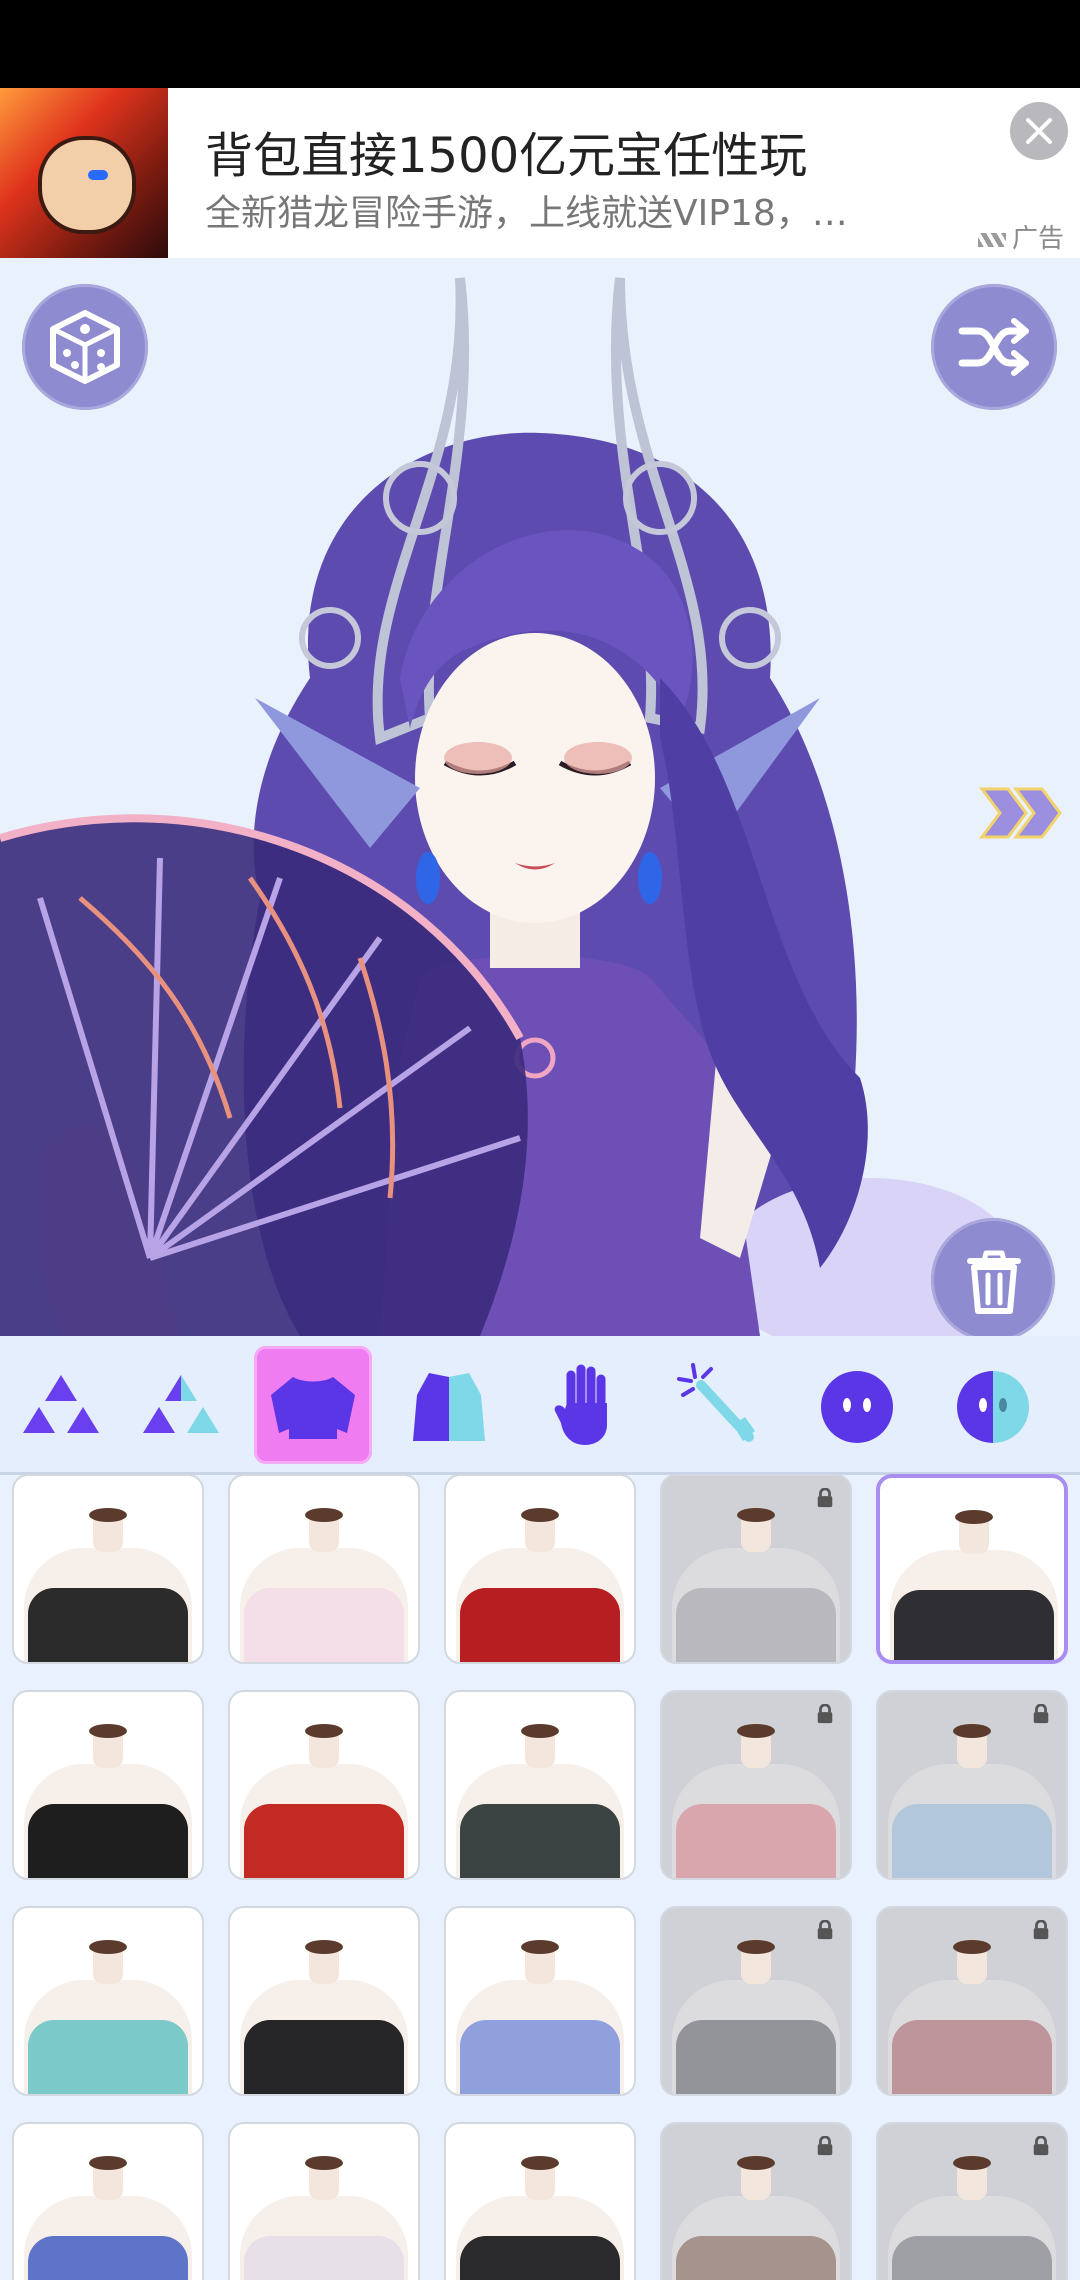 The width and height of the screenshot is (1080, 2280). What do you see at coordinates (716, 1402) in the screenshot?
I see `magic-wand-icon` at bounding box center [716, 1402].